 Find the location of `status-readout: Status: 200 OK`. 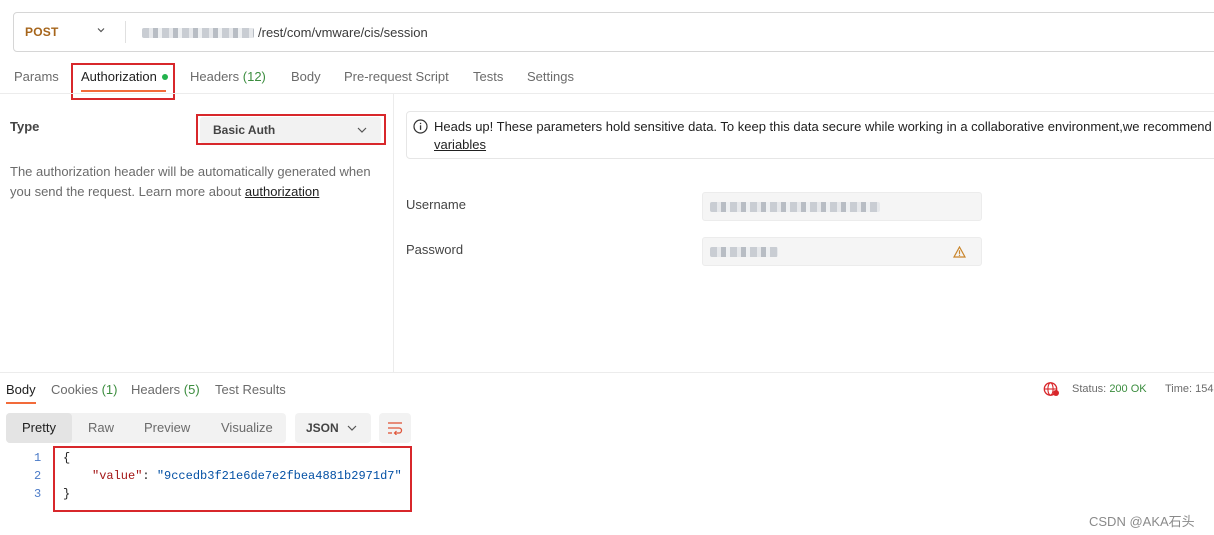

status-readout: Status: 200 OK is located at coordinates (1109, 389).